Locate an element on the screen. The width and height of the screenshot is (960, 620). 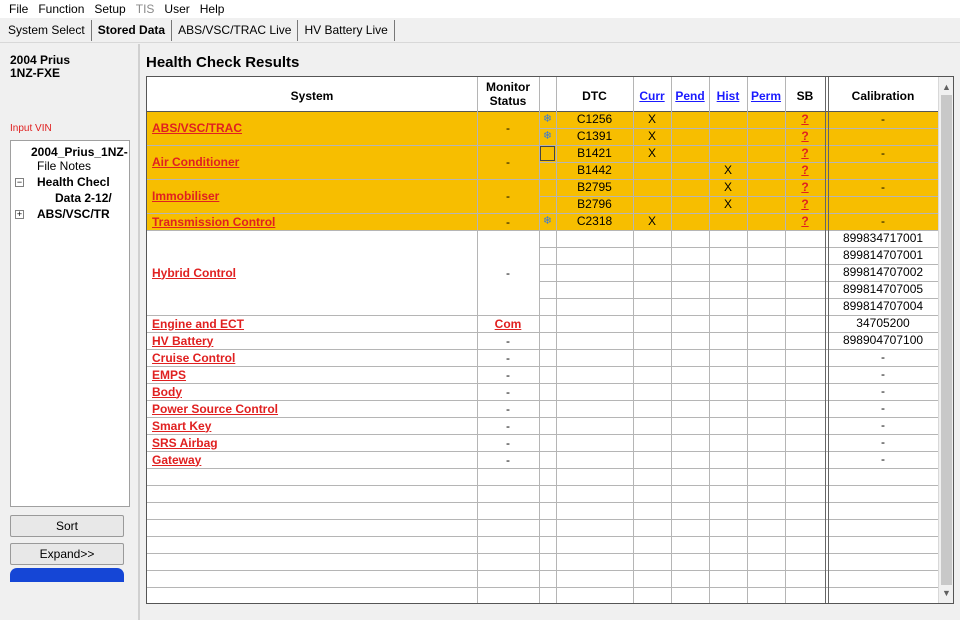
system-name-link: Hybrid Control is located at coordinates (194, 273).